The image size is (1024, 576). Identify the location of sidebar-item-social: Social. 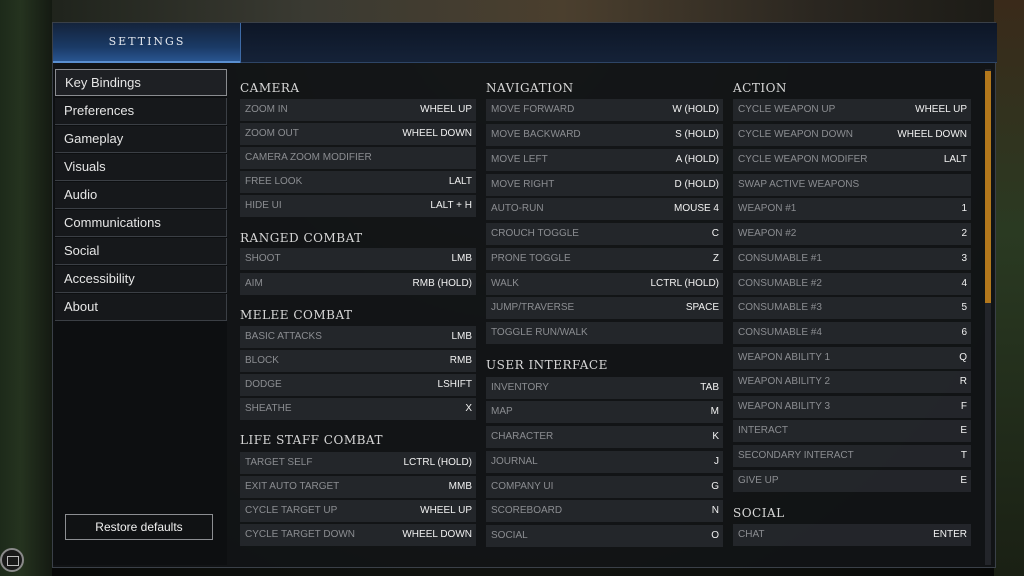
(141, 251).